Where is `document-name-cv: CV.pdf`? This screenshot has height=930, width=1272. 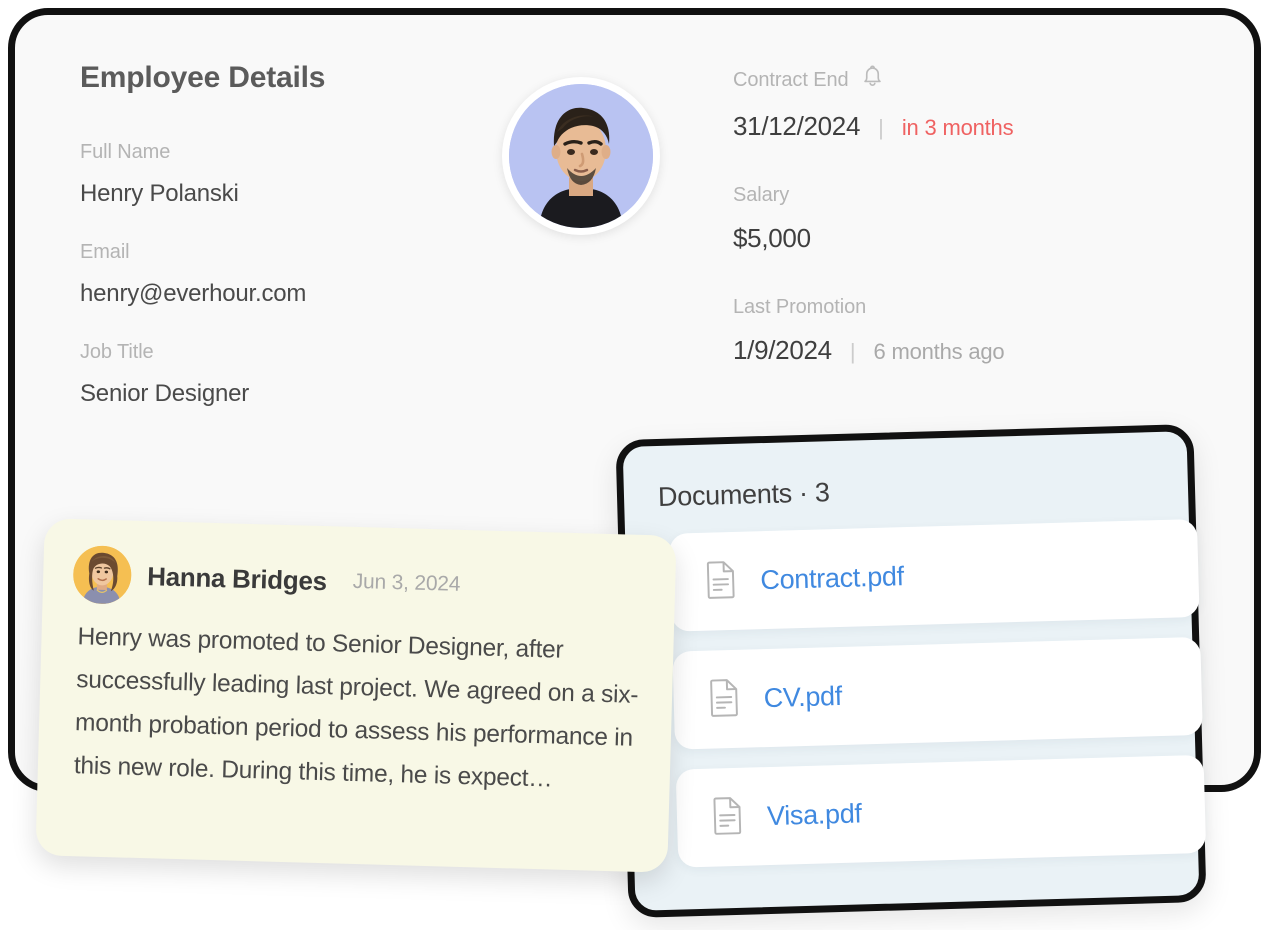
document-name-cv: CV.pdf is located at coordinates (802, 696).